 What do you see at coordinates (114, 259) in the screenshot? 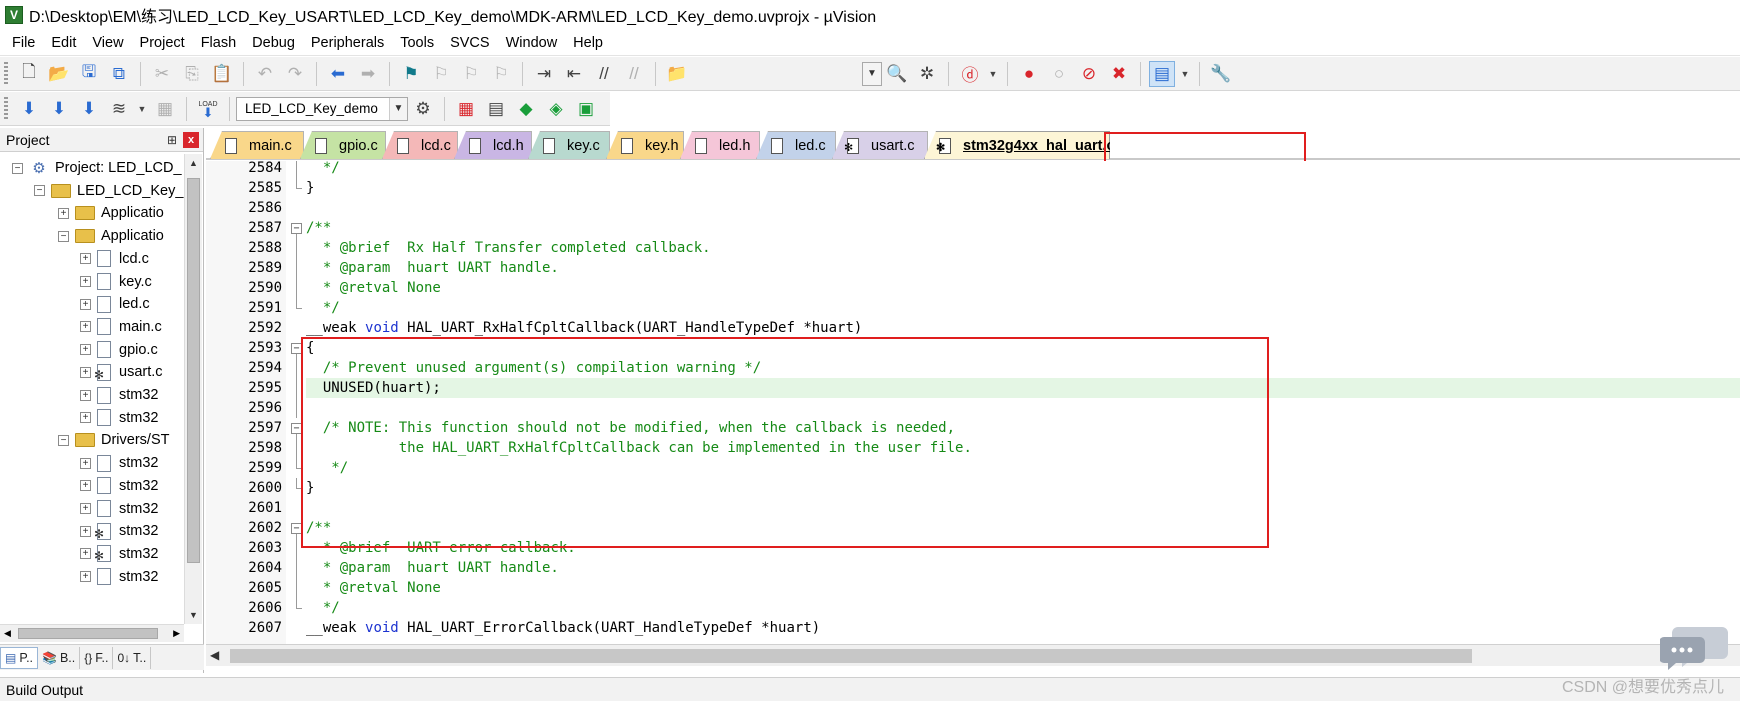
I see `tree-item: + lcd.c` at bounding box center [114, 259].